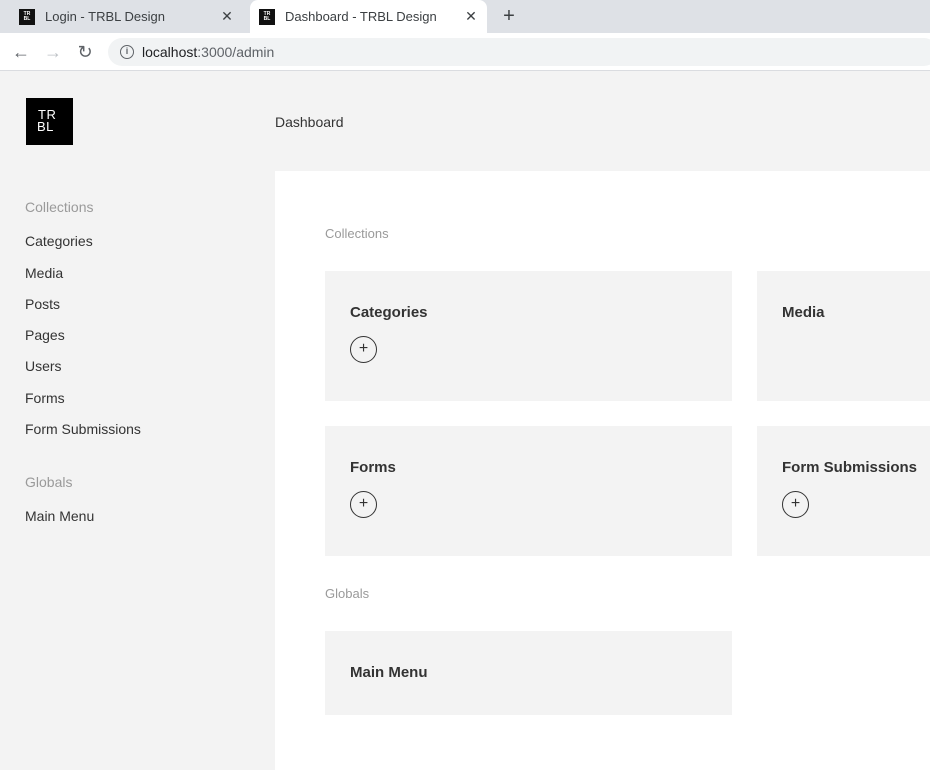  What do you see at coordinates (850, 467) in the screenshot?
I see `card-title: Form Submissions` at bounding box center [850, 467].